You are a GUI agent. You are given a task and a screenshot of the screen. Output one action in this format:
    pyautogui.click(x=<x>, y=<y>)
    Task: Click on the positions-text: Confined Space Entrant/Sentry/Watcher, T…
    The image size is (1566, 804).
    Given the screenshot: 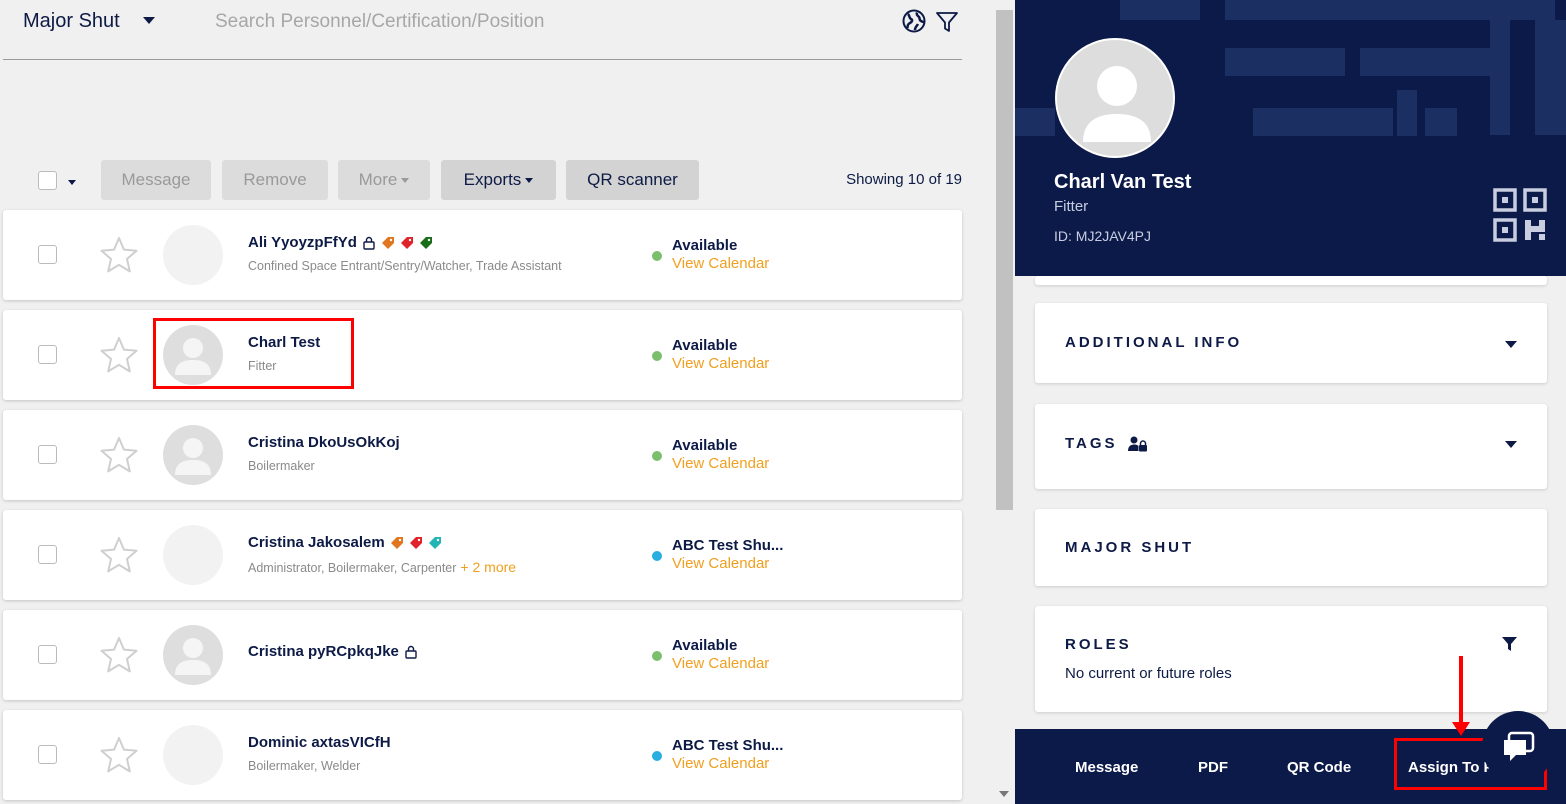 What is the action you would take?
    pyautogui.click(x=405, y=266)
    